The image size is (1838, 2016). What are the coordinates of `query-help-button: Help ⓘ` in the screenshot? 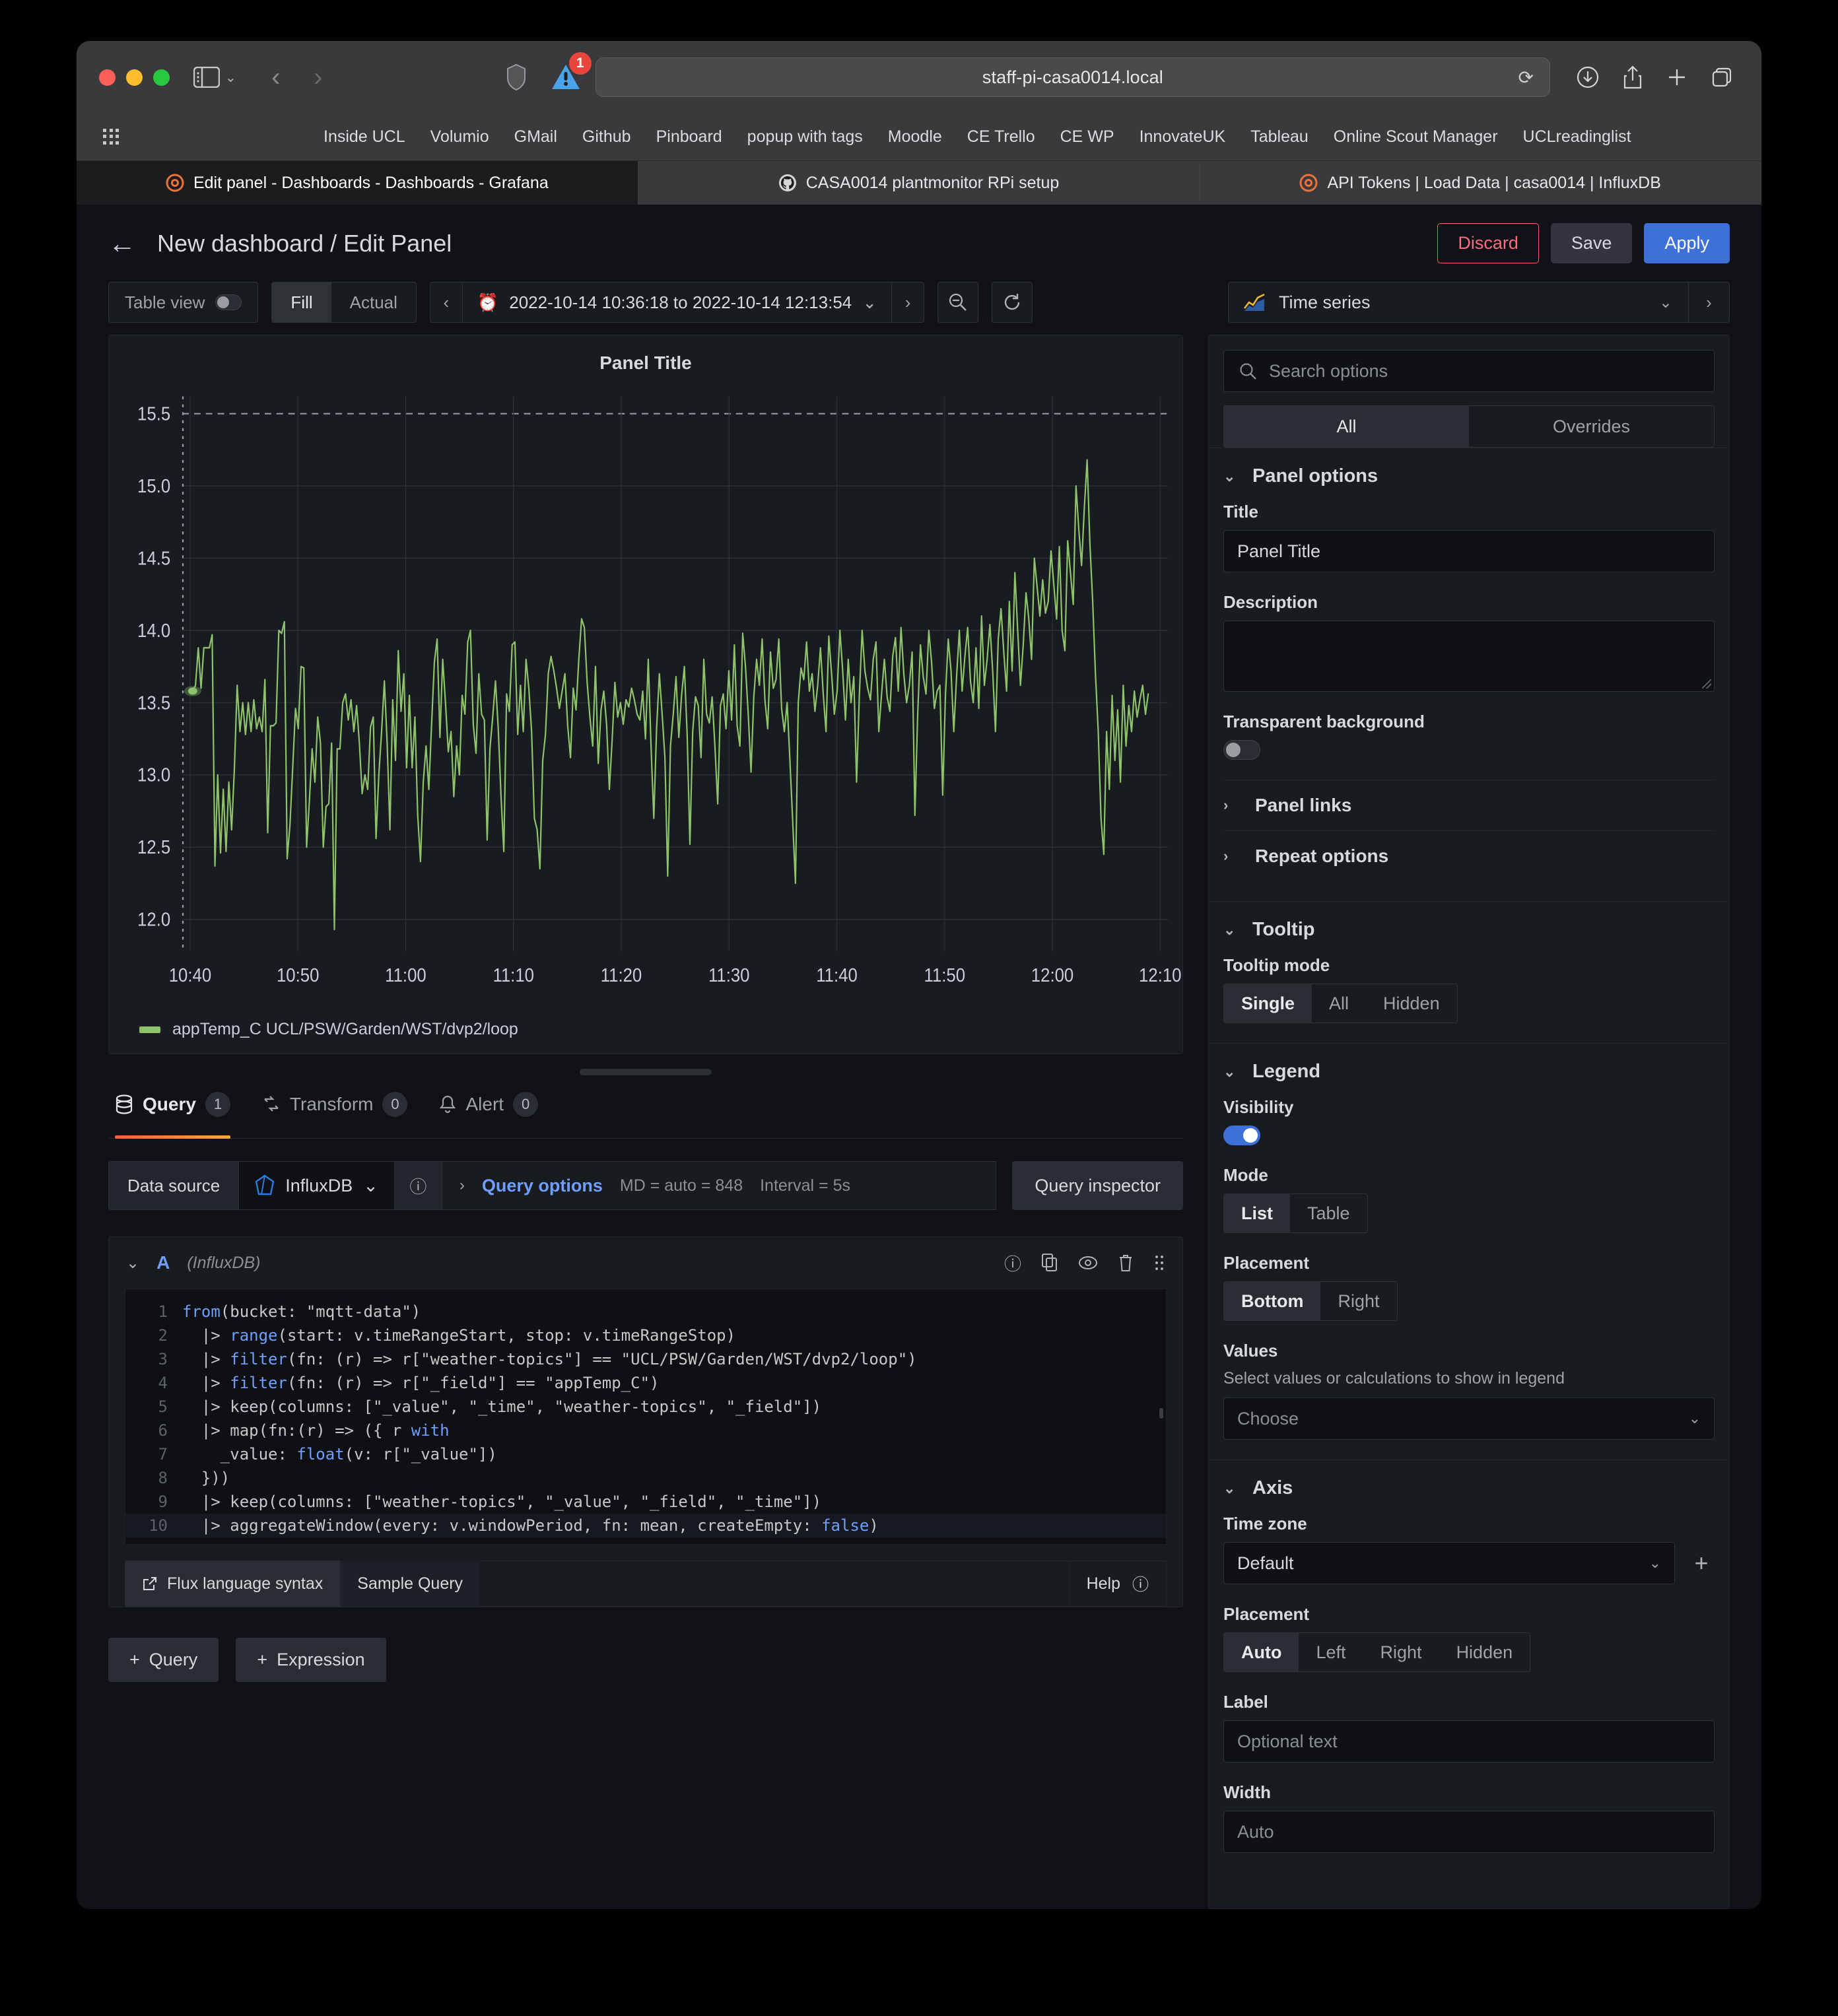 It's located at (1117, 1584).